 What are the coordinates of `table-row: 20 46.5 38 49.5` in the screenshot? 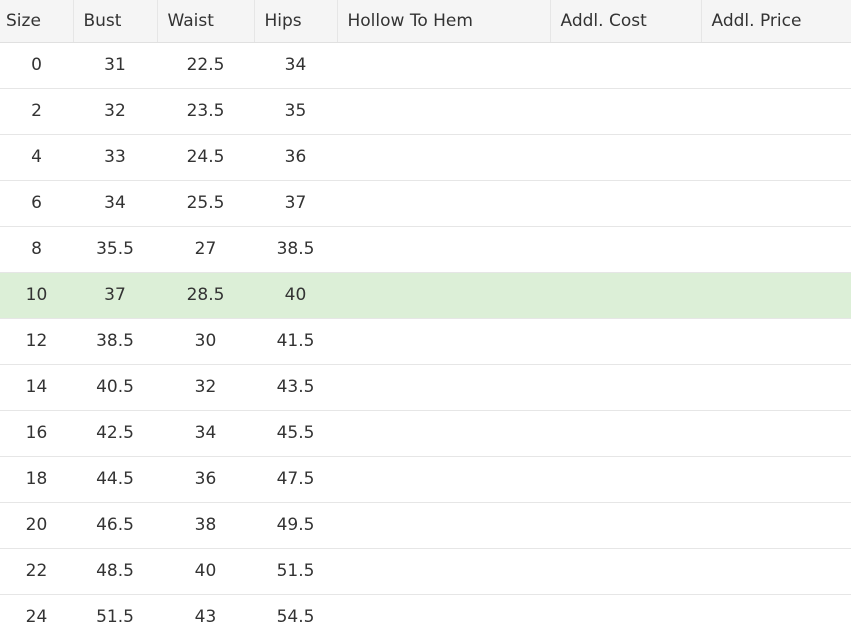 It's located at (425, 525).